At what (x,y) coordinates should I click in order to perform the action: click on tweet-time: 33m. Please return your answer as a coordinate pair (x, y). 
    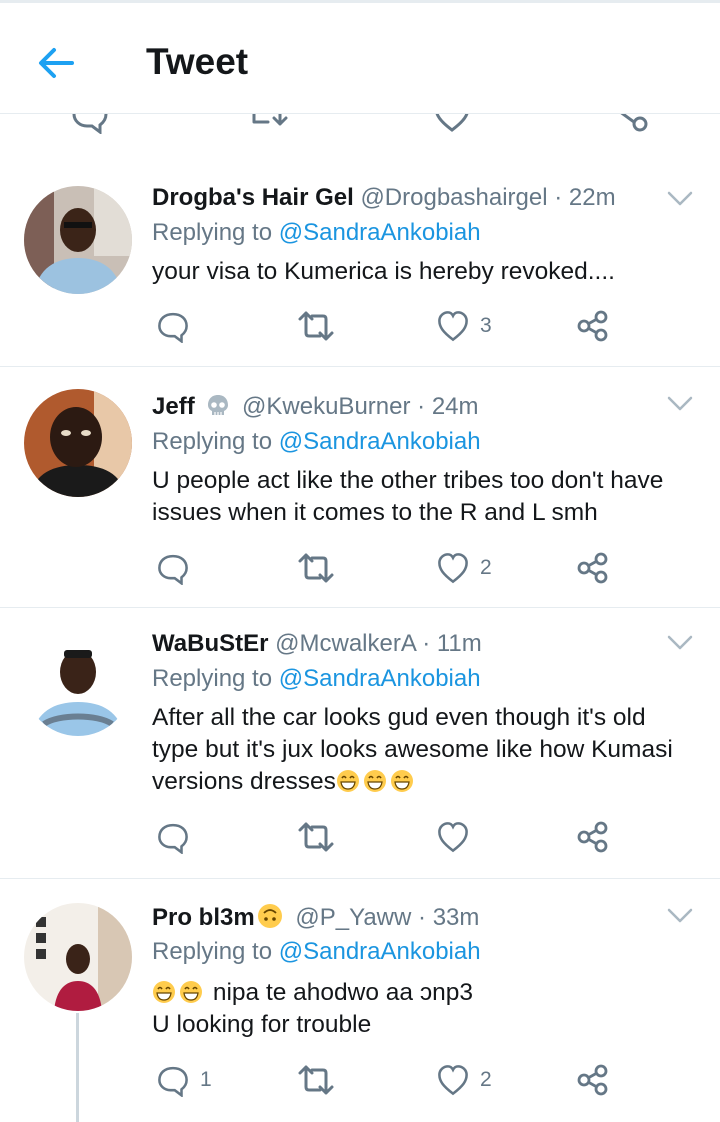
    Looking at the image, I should click on (456, 917).